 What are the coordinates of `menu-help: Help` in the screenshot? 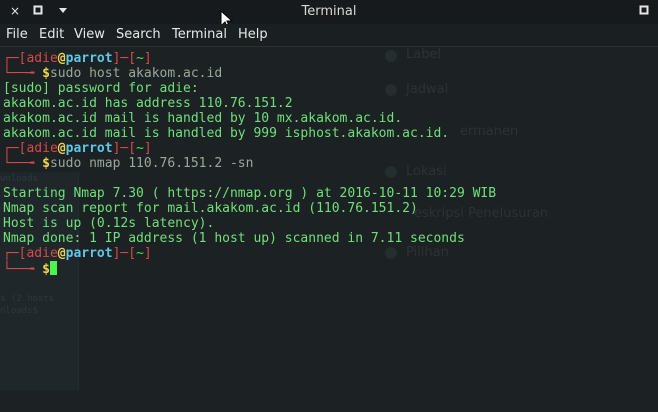 It's located at (253, 34).